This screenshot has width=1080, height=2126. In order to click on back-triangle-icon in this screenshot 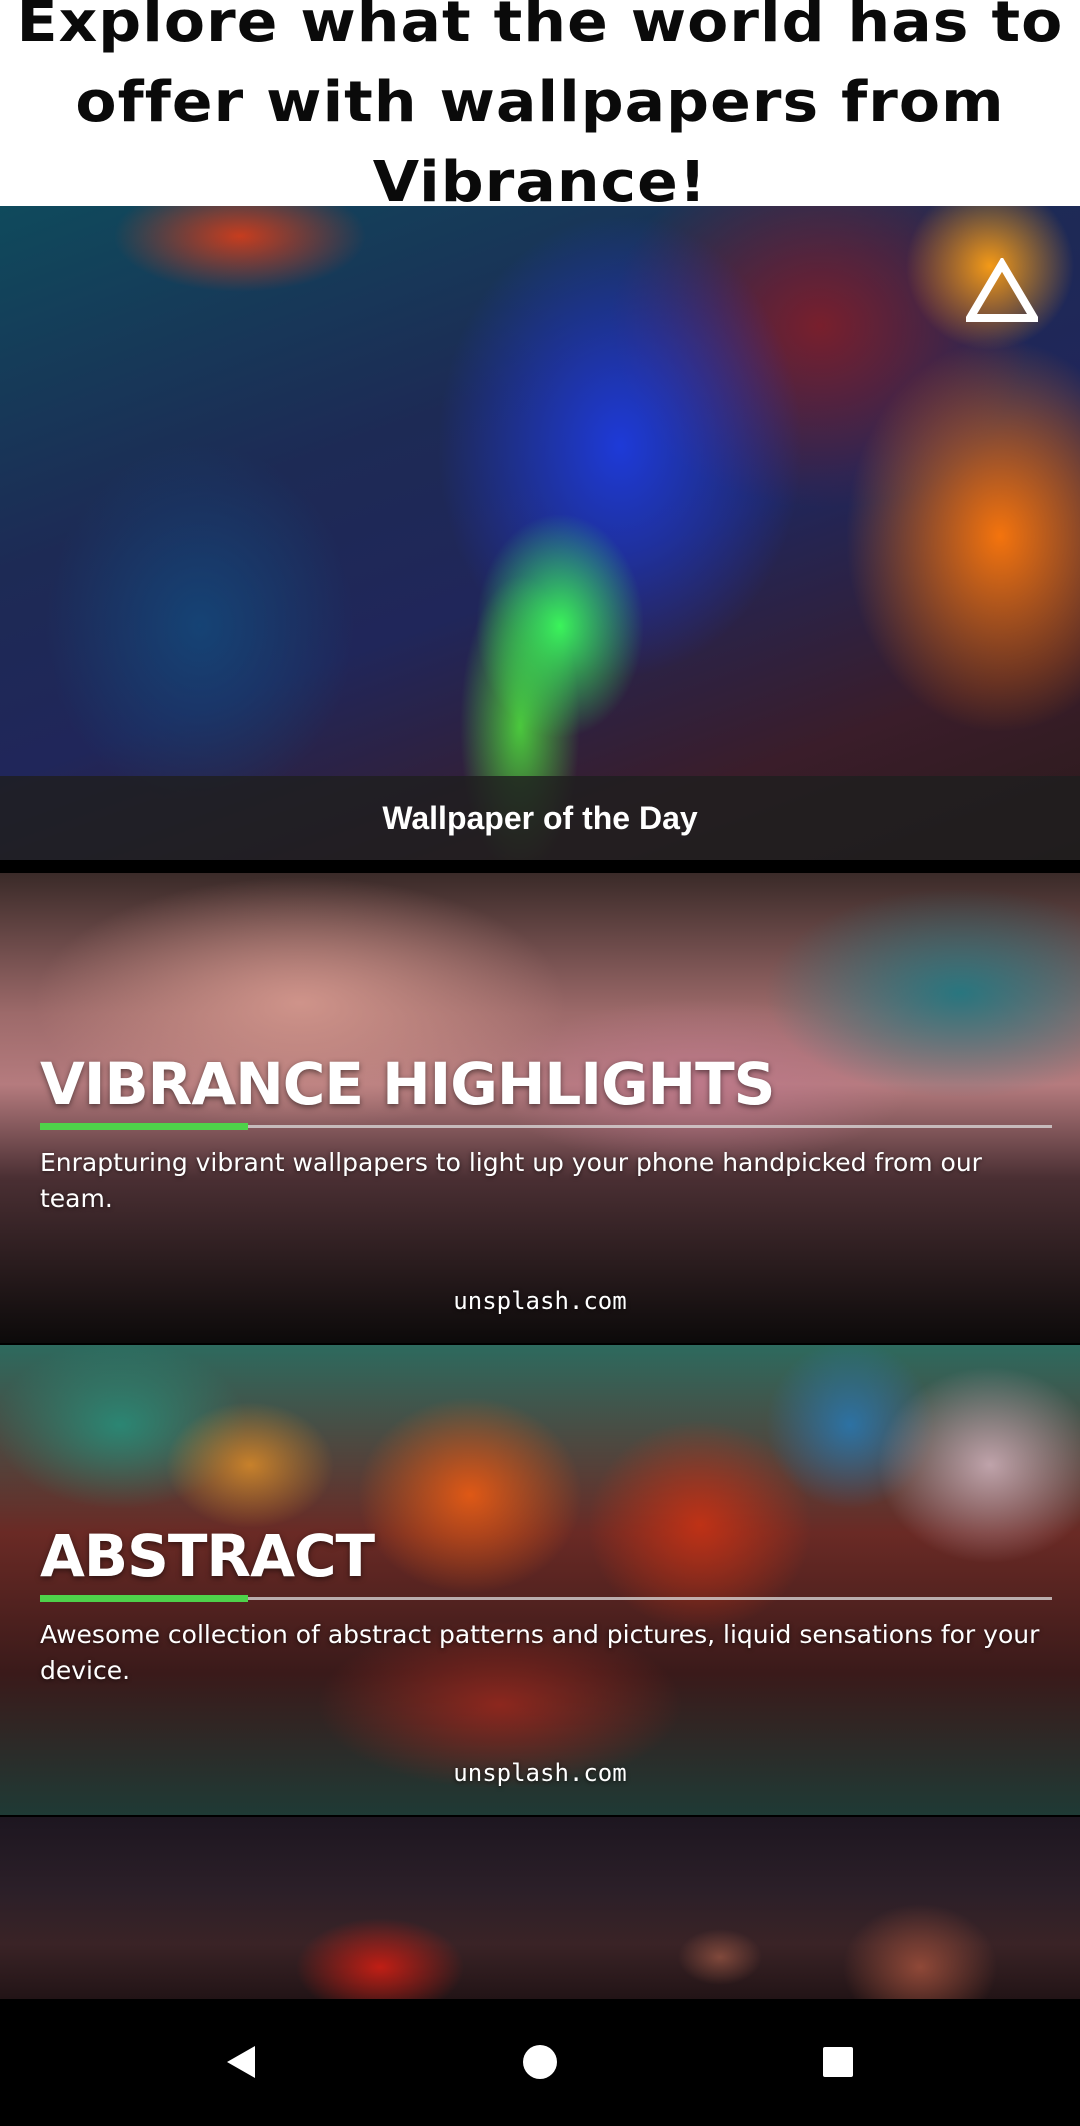, I will do `click(241, 2062)`.